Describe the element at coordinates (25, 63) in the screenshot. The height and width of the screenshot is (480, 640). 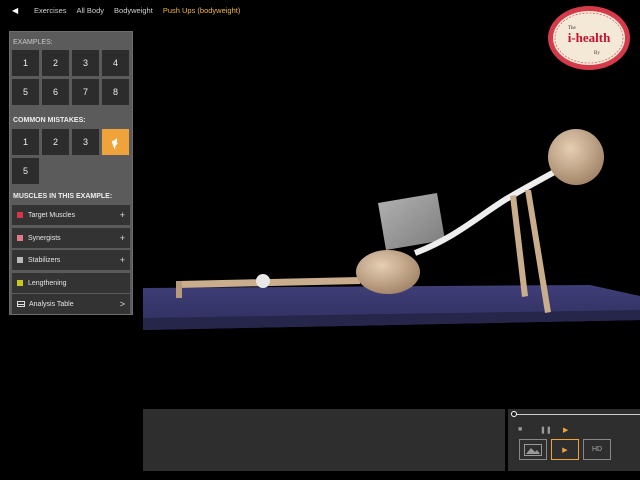
I see `example-button-1: 1` at that location.